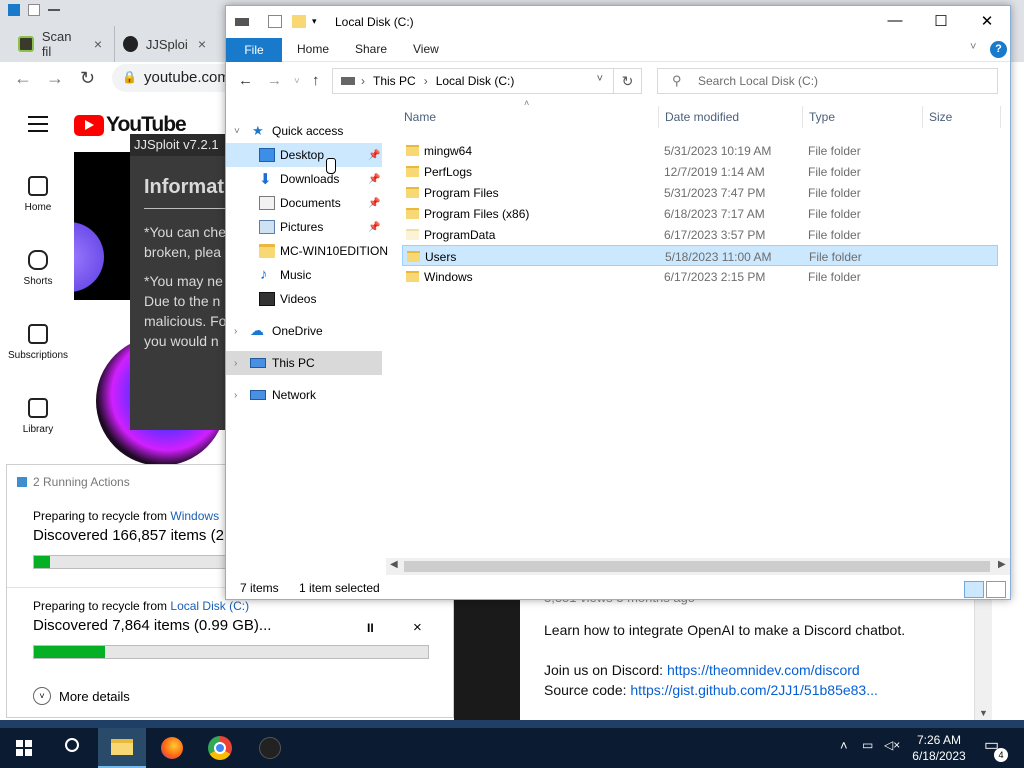 Image resolution: width=1024 pixels, height=768 pixels. What do you see at coordinates (973, 47) in the screenshot?
I see `expand-ribbon-icon: ˅` at bounding box center [973, 47].